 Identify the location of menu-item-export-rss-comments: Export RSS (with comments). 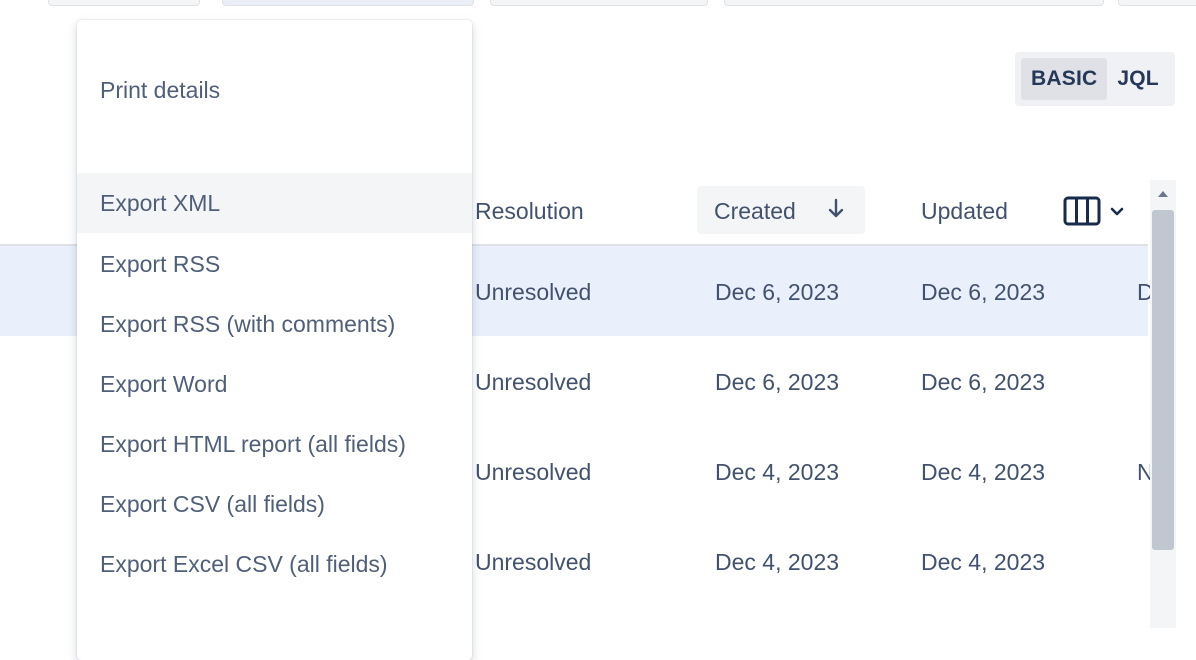
(274, 324).